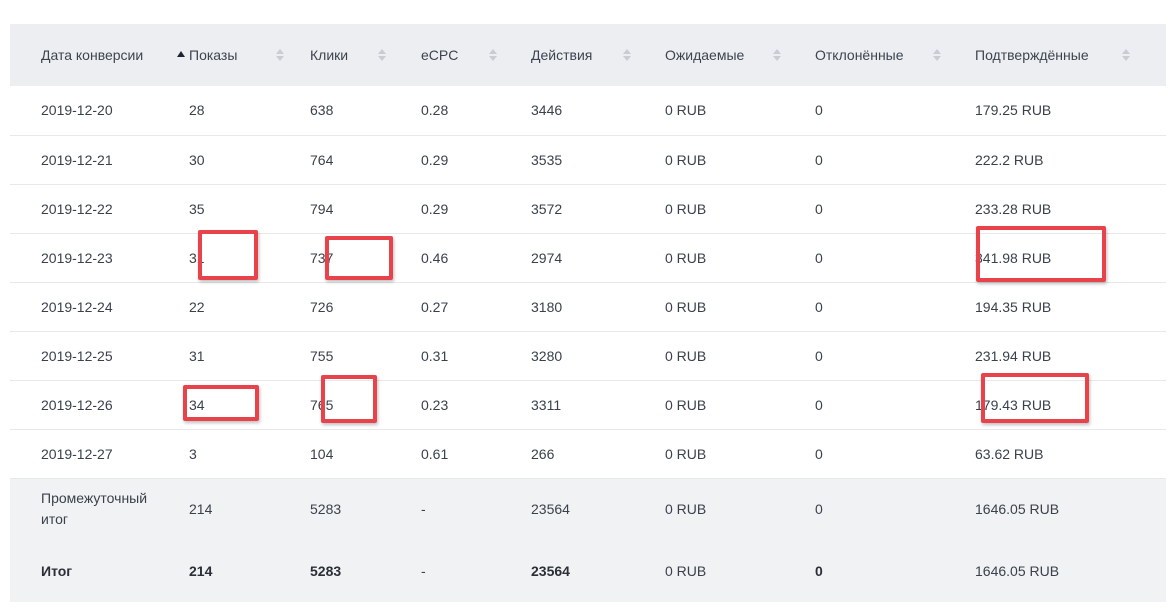  What do you see at coordinates (181, 55) in the screenshot?
I see `sort-ascending-icon` at bounding box center [181, 55].